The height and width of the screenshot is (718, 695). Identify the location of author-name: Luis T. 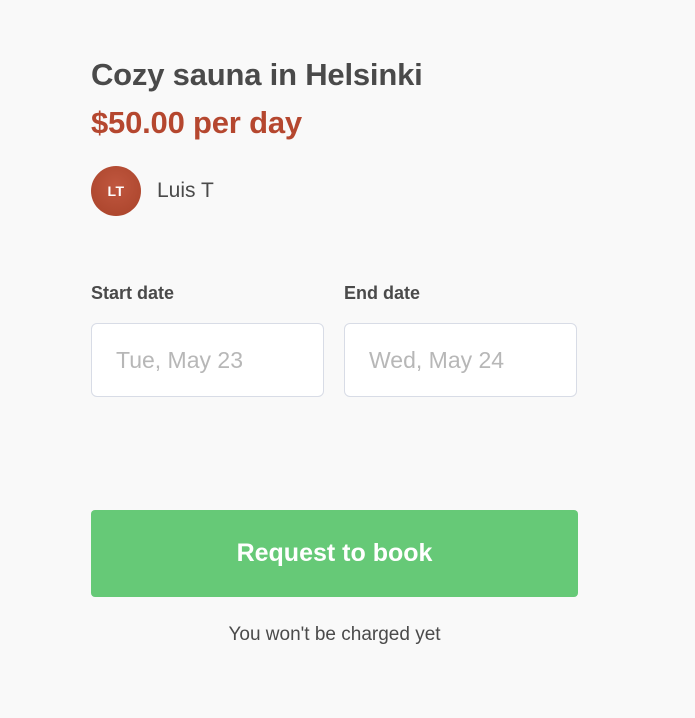
(185, 190).